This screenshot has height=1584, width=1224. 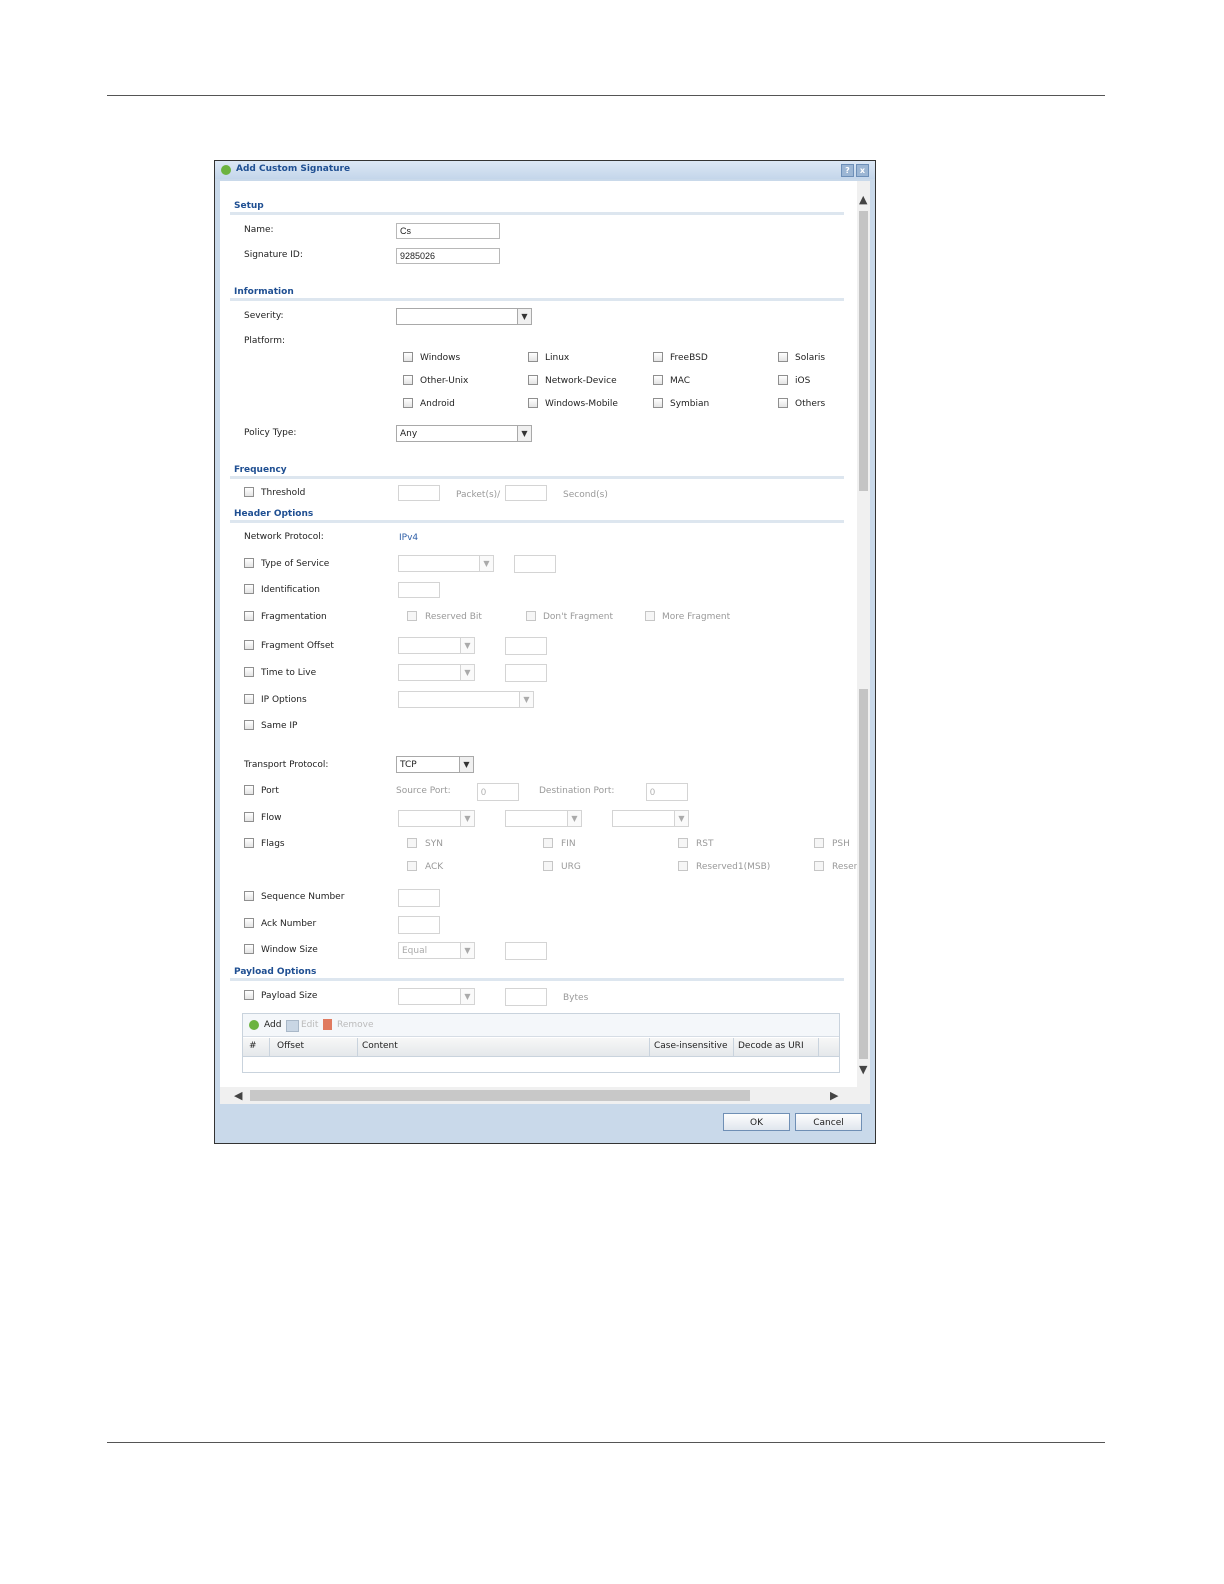 What do you see at coordinates (249, 645) in the screenshot?
I see `fragment-offset-checkbox` at bounding box center [249, 645].